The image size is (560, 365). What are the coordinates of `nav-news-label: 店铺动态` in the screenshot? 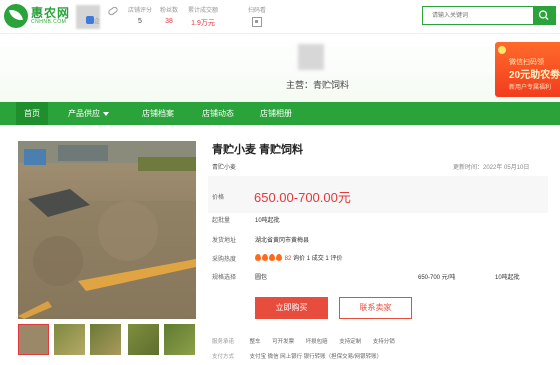 It's located at (218, 113).